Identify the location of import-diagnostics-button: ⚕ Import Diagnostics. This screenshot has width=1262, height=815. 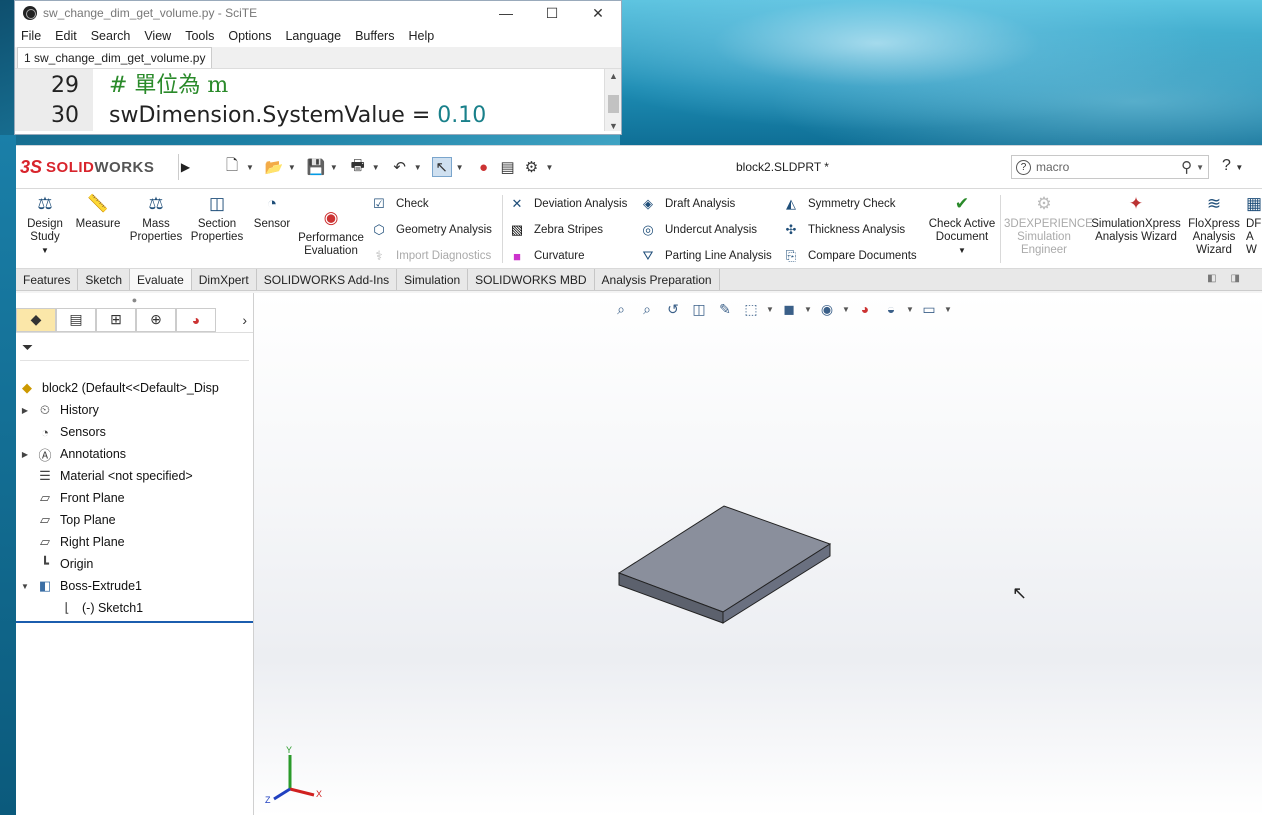
(430, 256).